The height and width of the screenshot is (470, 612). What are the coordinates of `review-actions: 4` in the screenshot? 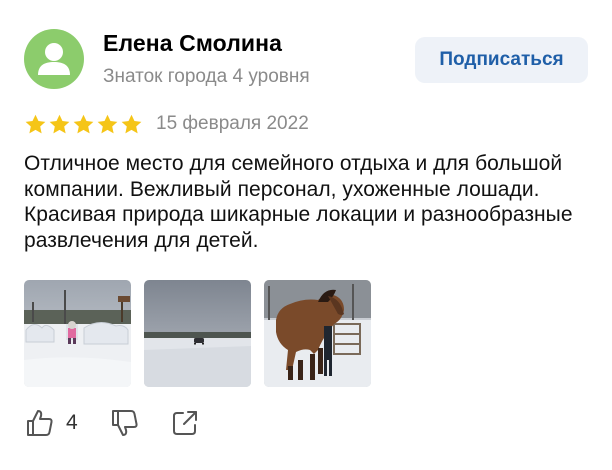 It's located at (112, 423).